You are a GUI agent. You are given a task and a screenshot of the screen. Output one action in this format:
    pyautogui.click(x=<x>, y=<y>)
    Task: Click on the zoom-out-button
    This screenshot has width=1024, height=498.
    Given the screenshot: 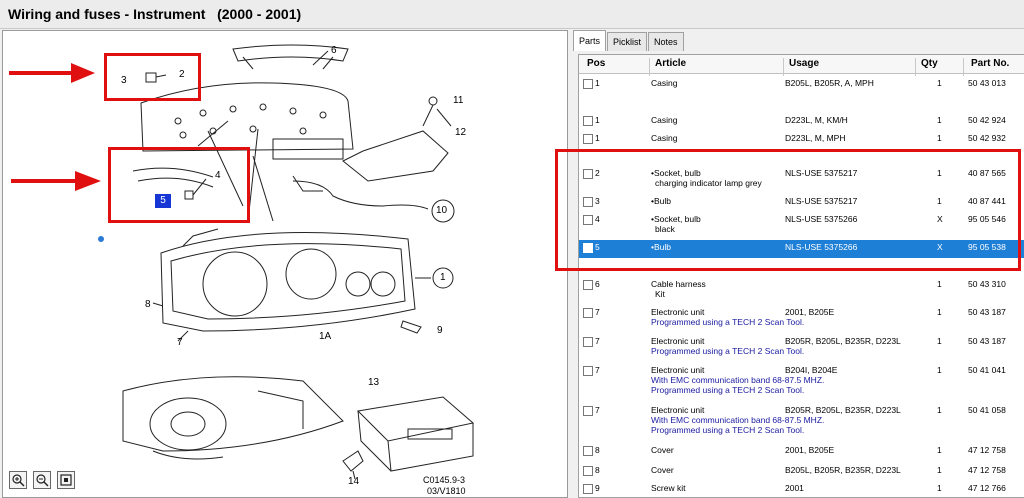 What is the action you would take?
    pyautogui.click(x=42, y=480)
    